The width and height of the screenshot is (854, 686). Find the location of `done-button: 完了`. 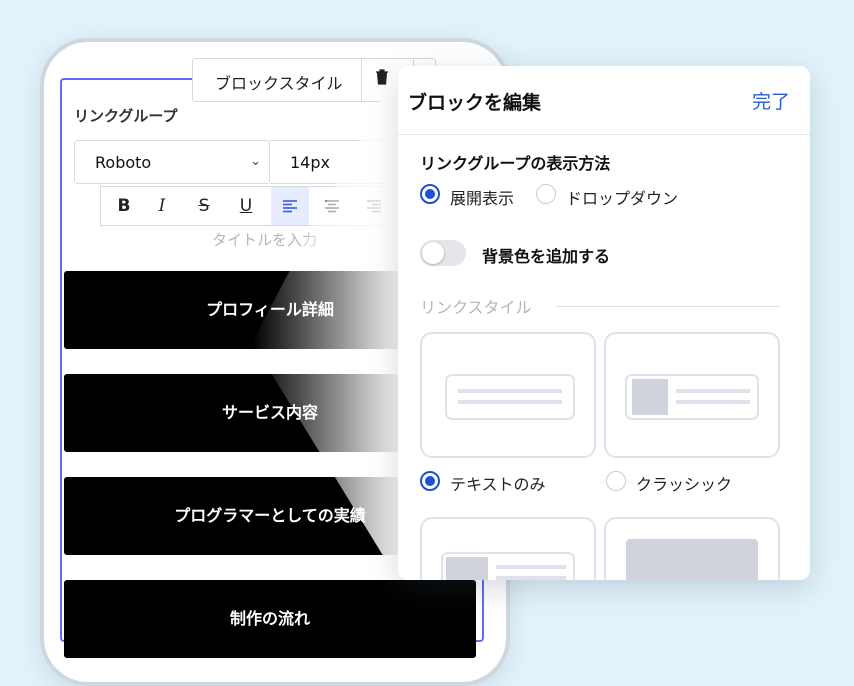

done-button: 完了 is located at coordinates (771, 100).